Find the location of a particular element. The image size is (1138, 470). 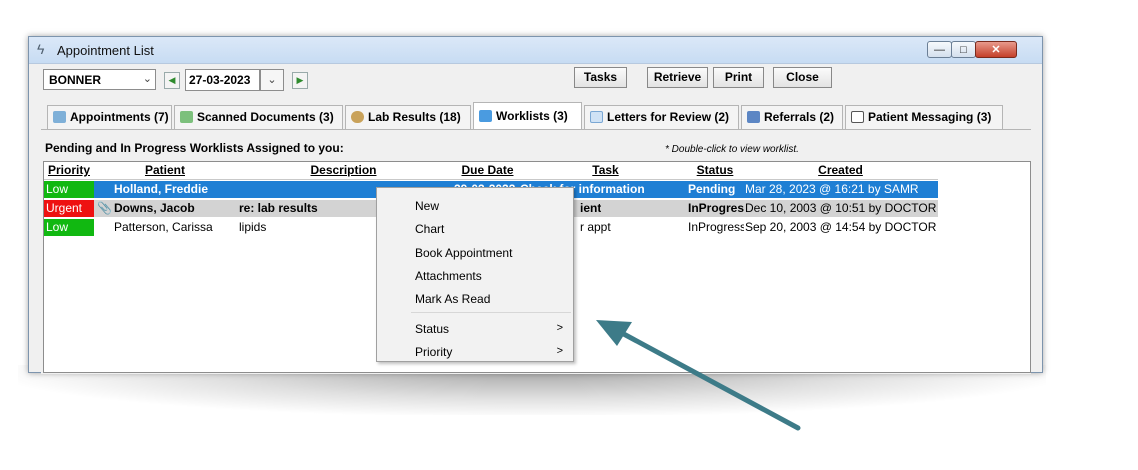

annotation-arrow is located at coordinates (698, 375).